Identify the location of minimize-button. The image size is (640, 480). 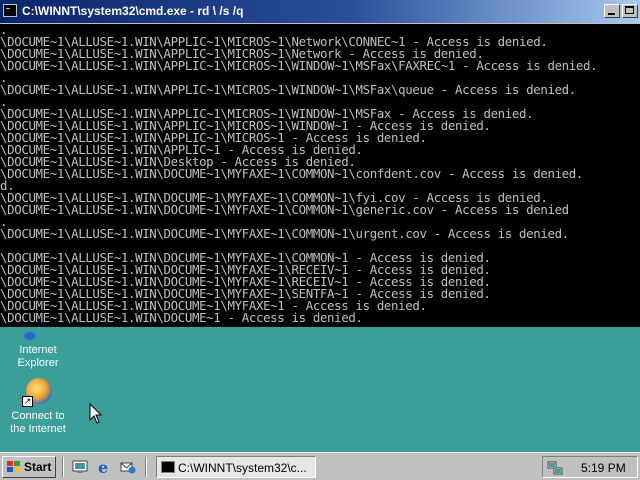
(612, 11).